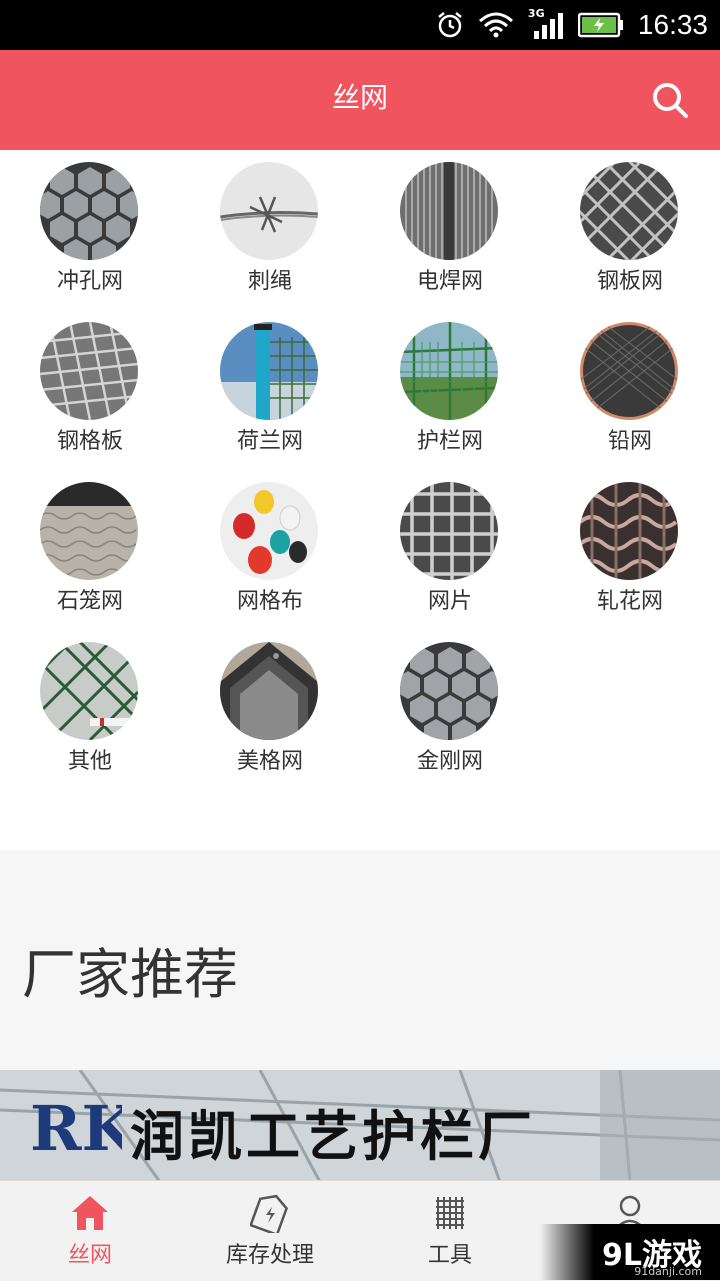 Image resolution: width=720 pixels, height=1281 pixels. What do you see at coordinates (449, 761) in the screenshot?
I see `category-label: 金刚网` at bounding box center [449, 761].